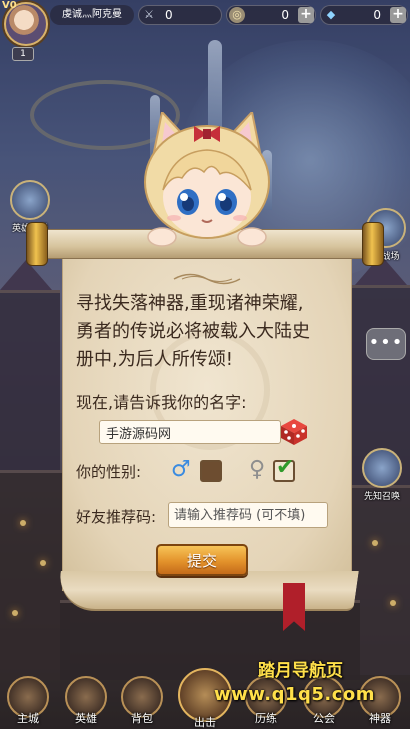  Describe the element at coordinates (86, 718) in the screenshot. I see `nav-label: 英雄` at that location.